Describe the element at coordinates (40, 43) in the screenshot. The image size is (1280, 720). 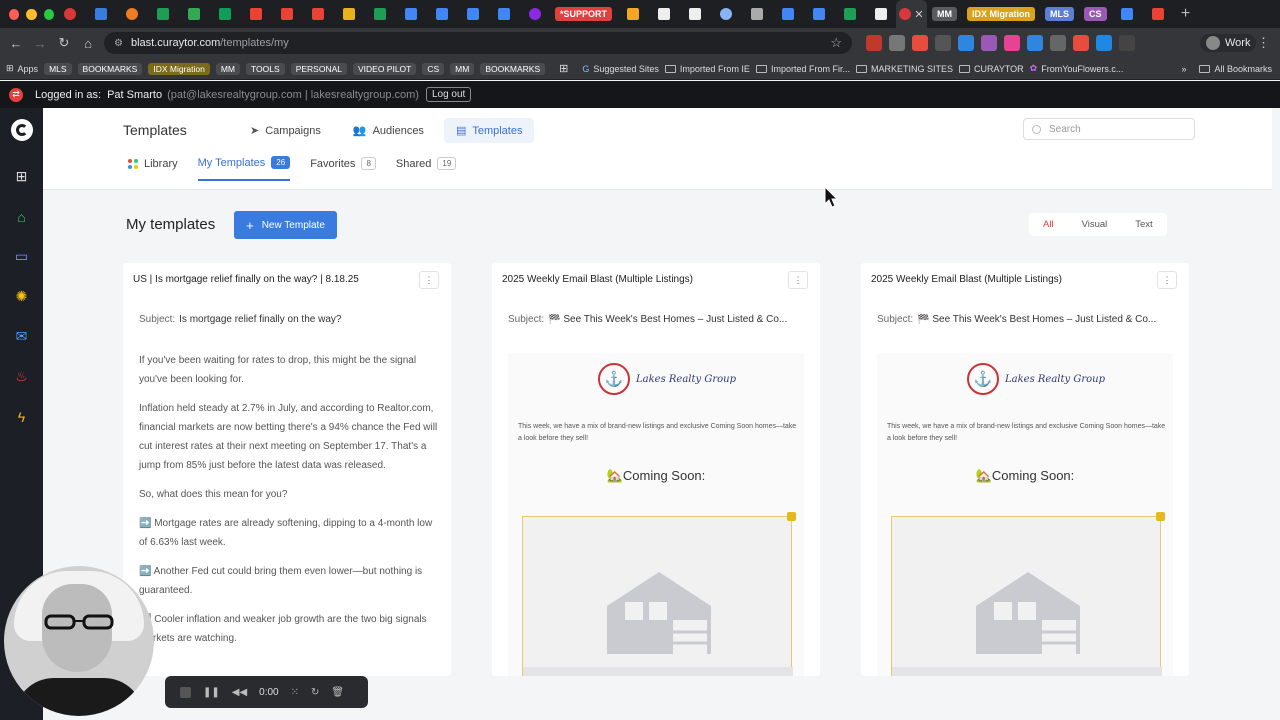
I see `forward-arrow-icon: →` at that location.